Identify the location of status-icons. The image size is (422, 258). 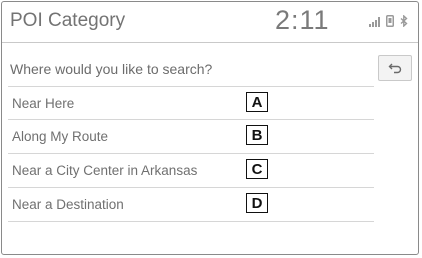
(388, 21).